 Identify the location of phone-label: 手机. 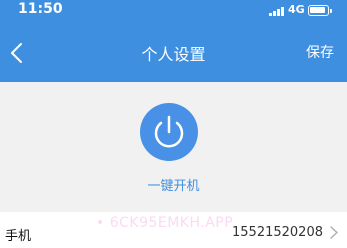
(18, 236).